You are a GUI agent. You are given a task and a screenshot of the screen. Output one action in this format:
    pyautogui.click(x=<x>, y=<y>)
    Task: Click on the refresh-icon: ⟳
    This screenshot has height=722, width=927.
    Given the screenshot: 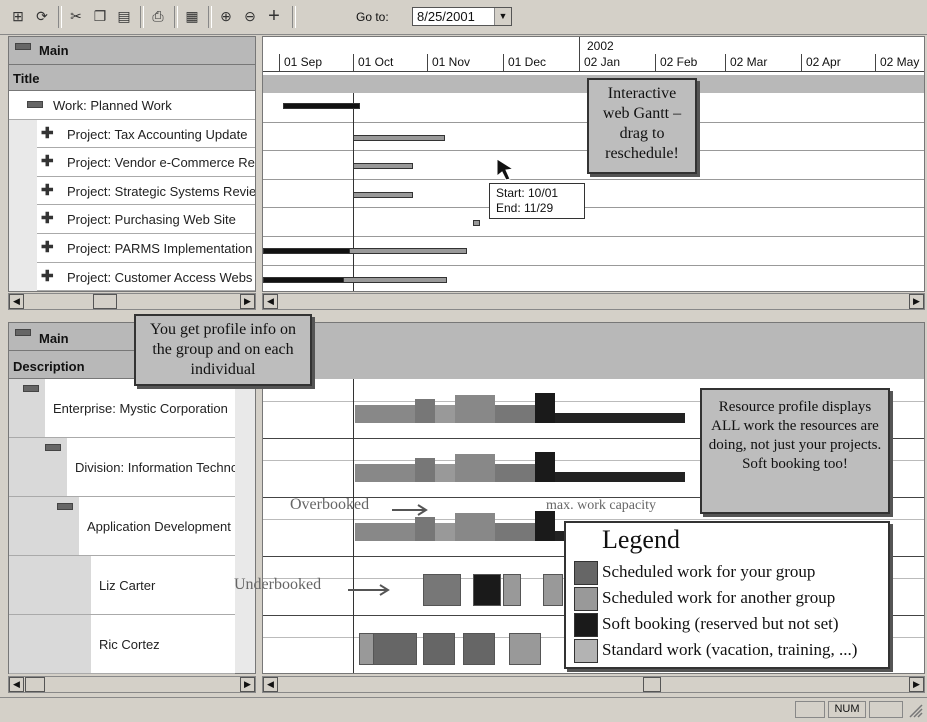 What is the action you would take?
    pyautogui.click(x=42, y=16)
    